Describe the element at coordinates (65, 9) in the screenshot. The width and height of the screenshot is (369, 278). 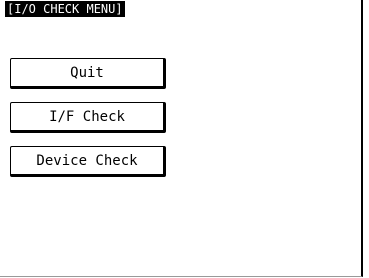
I see `page-title: [I/O CHECK MENU]` at that location.